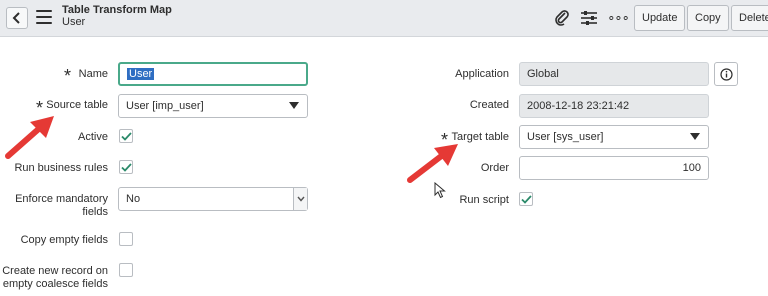 Image resolution: width=768 pixels, height=296 pixels. What do you see at coordinates (95, 212) in the screenshot?
I see `enforce-mandatory-label-line2: fields` at bounding box center [95, 212].